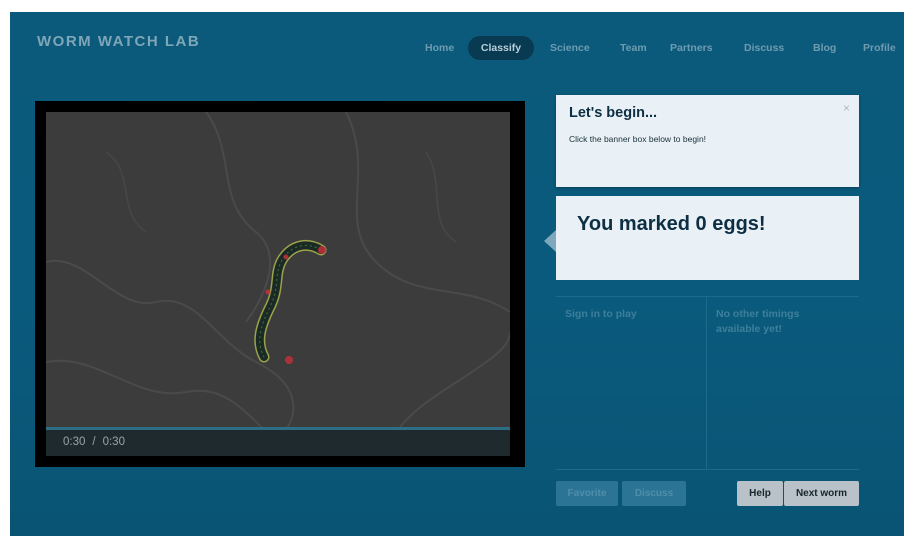 Image resolution: width=904 pixels, height=536 pixels. Describe the element at coordinates (654, 493) in the screenshot. I see `discuss-button: Discuss` at that location.